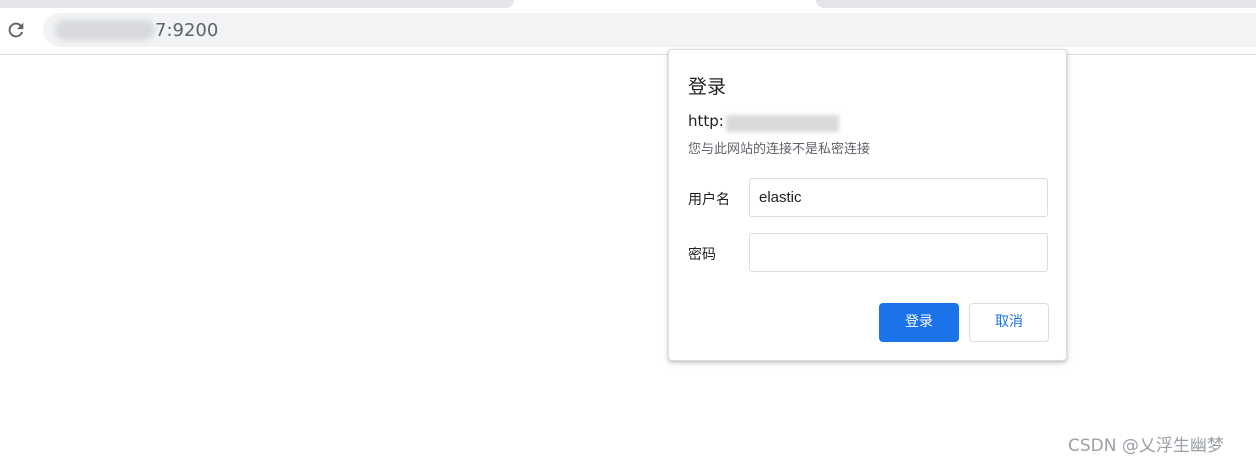 Image resolution: width=1256 pixels, height=462 pixels. Describe the element at coordinates (782, 123) in the screenshot. I see `redacted-origin` at that location.